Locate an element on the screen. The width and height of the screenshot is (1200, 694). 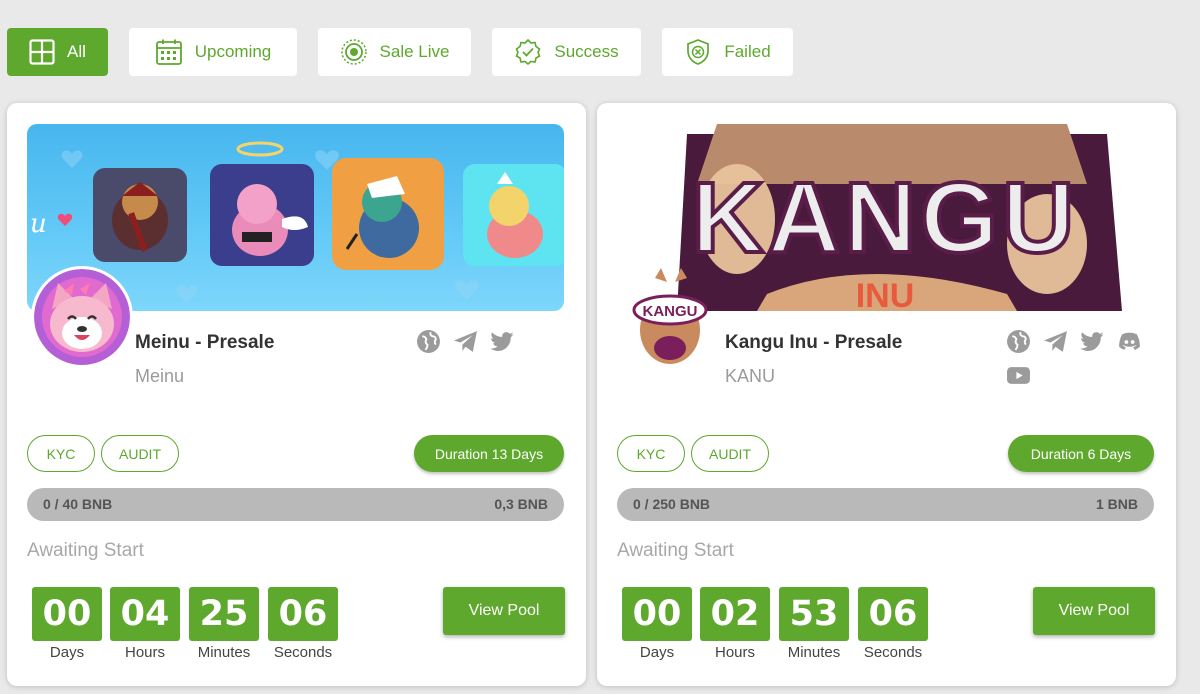
progress-raised: 0 / 40 BNB is located at coordinates (78, 504).